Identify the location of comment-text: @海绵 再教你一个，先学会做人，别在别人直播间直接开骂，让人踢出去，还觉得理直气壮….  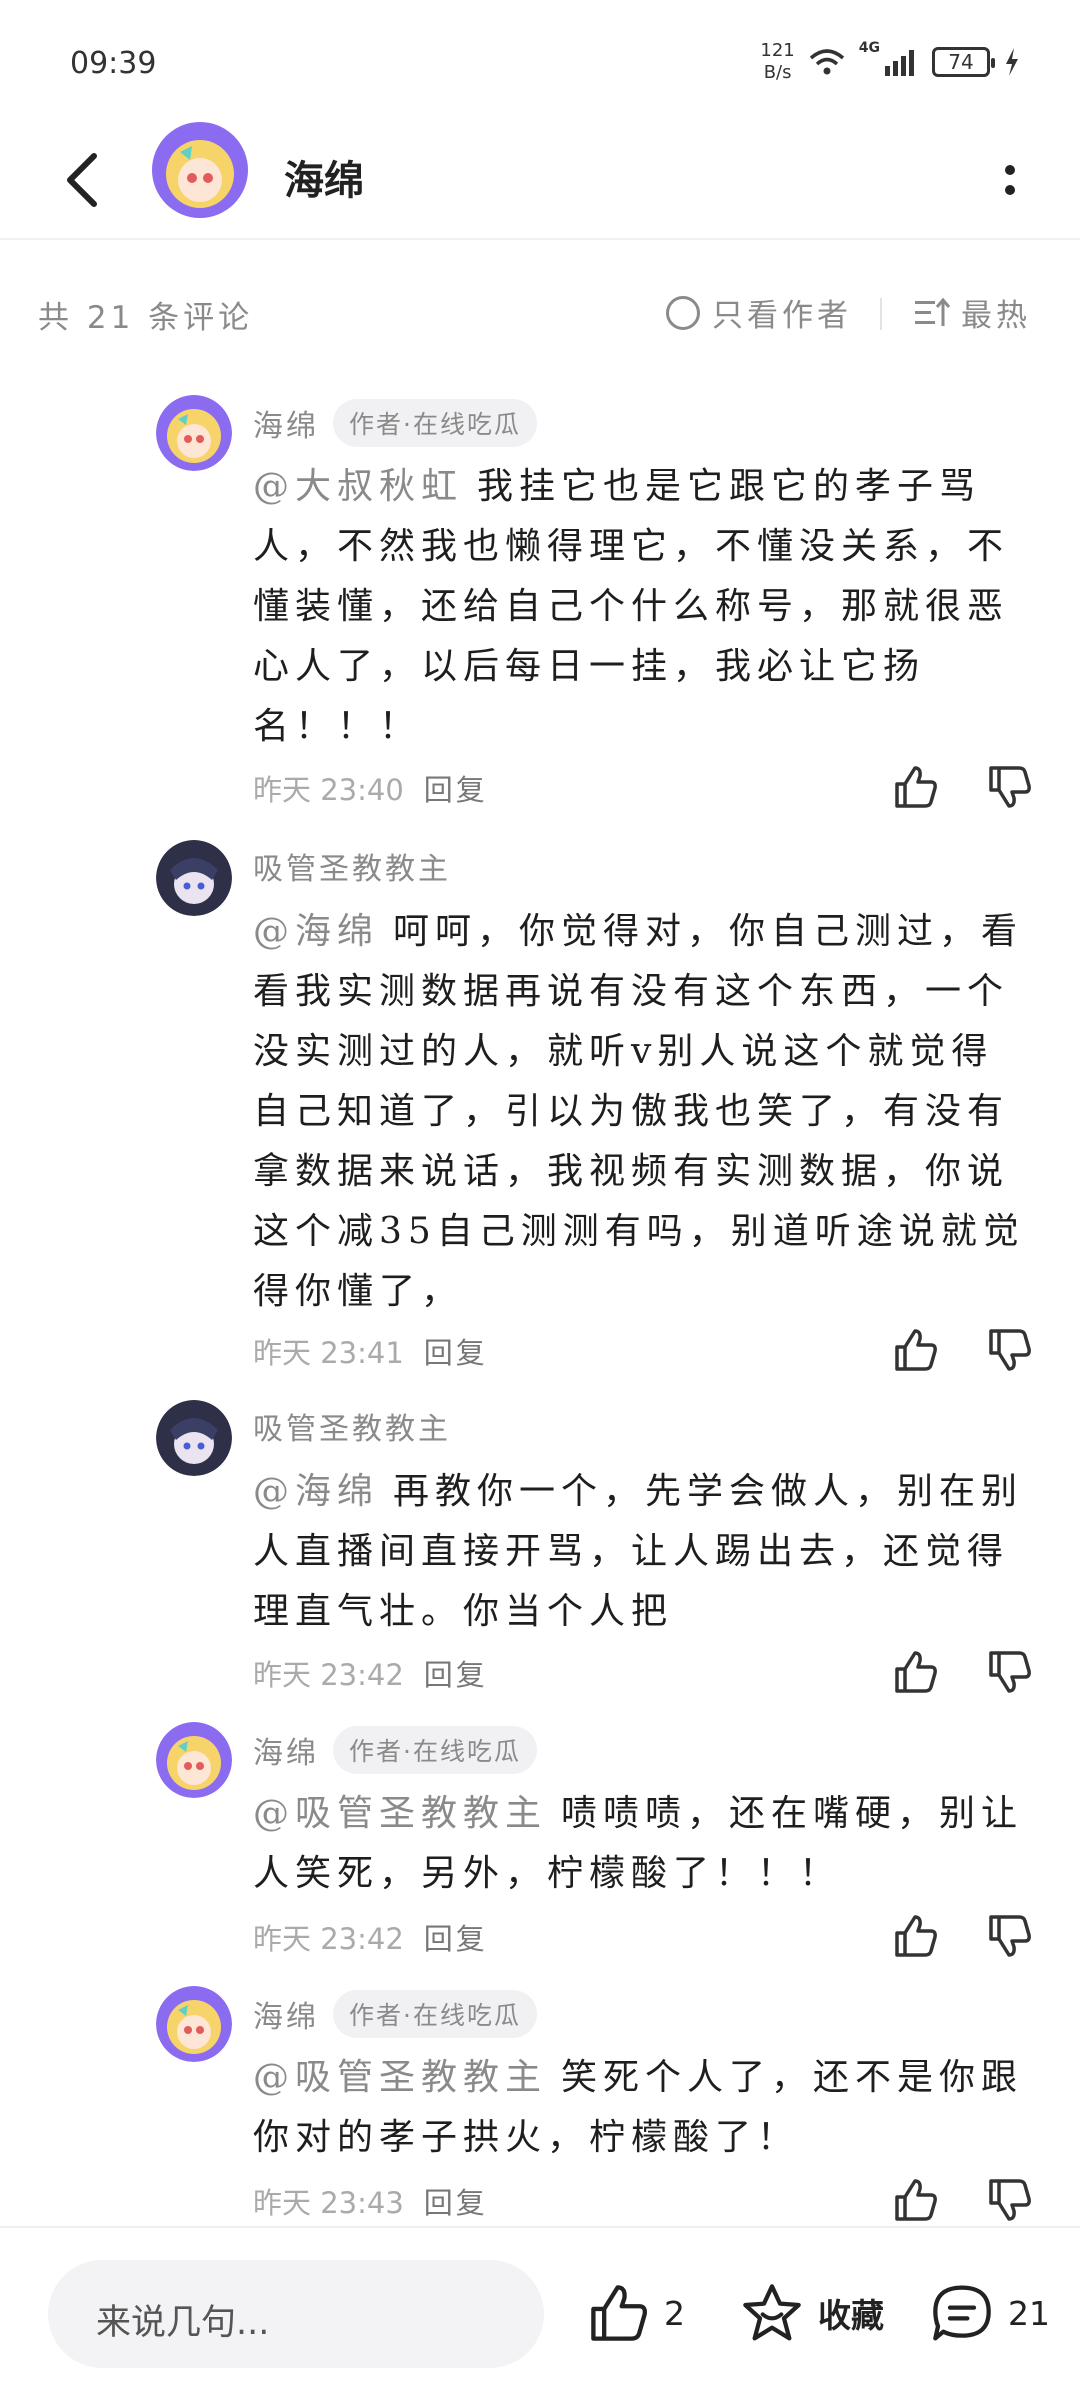
(643, 1552).